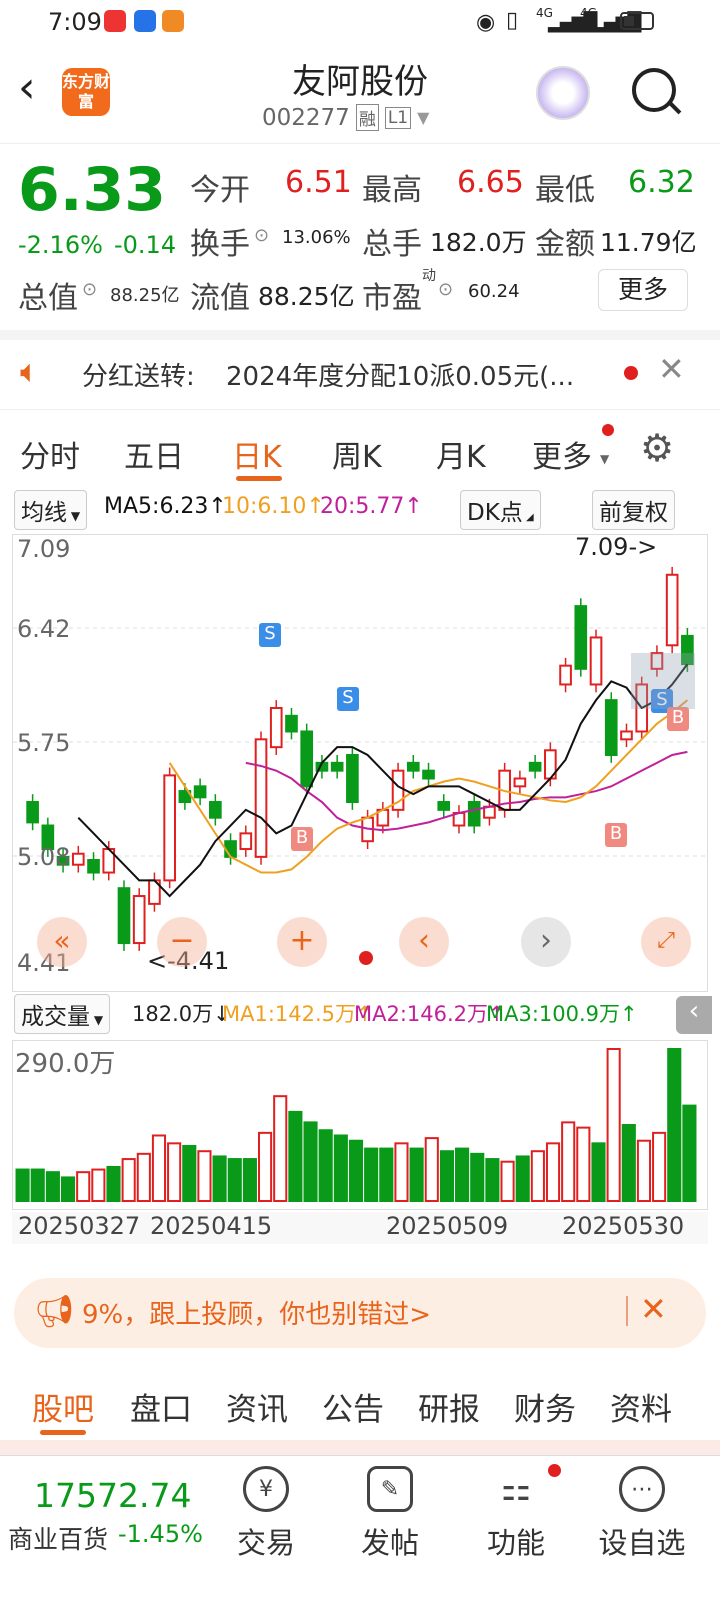 This screenshot has width=720, height=1600. I want to click on unread-dot, so click(631, 373).